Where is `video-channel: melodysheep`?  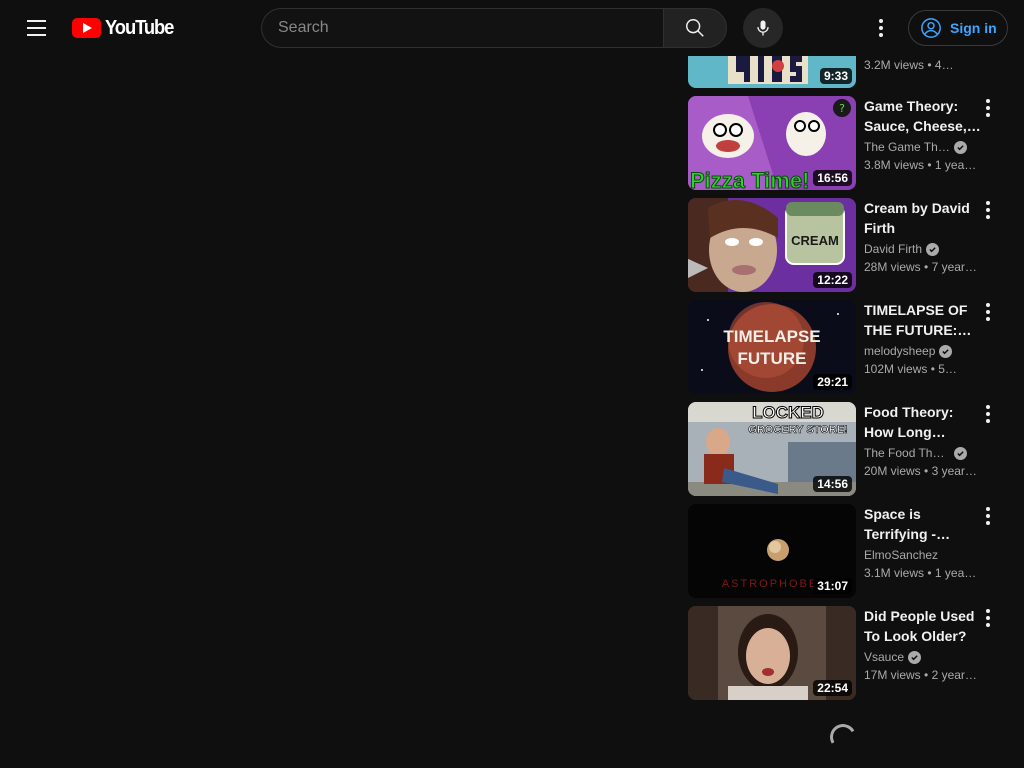
video-channel: melodysheep is located at coordinates (923, 351).